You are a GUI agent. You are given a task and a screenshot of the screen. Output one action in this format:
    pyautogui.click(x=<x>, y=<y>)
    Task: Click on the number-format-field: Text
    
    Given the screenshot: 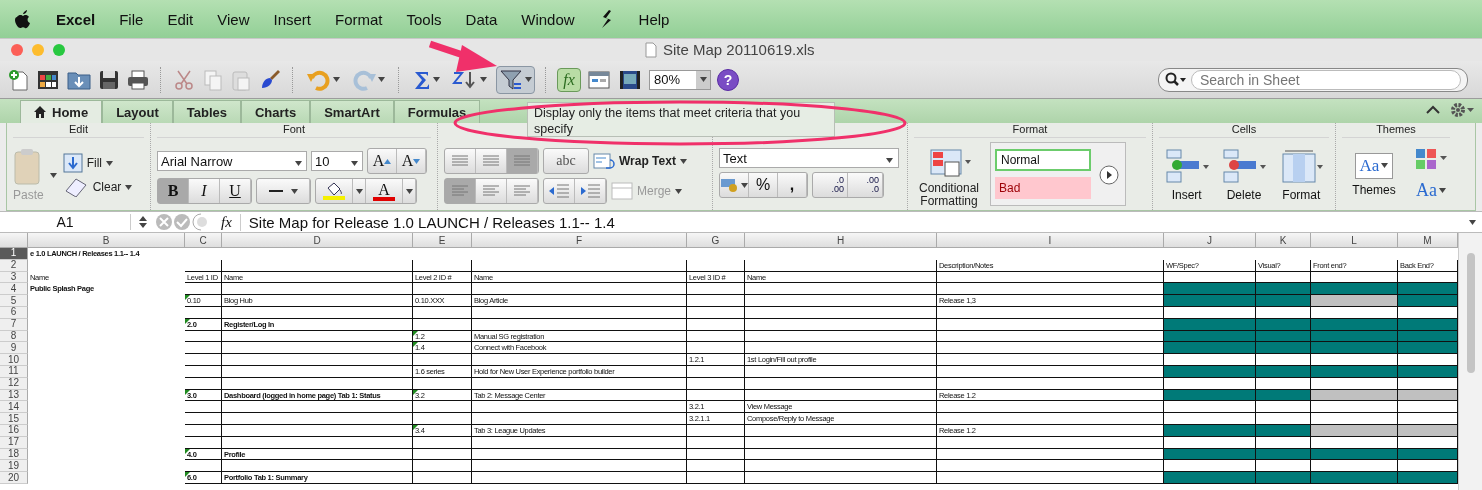 What is the action you would take?
    pyautogui.click(x=809, y=158)
    